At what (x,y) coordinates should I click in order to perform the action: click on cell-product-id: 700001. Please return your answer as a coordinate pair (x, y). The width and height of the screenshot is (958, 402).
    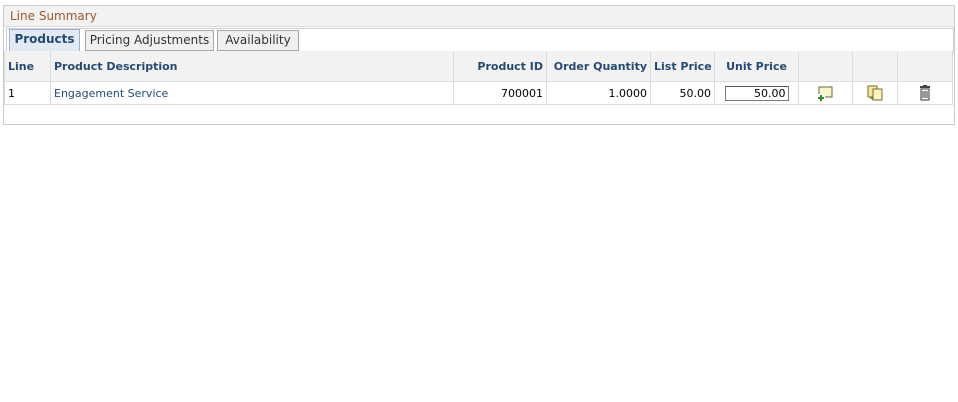
    Looking at the image, I should click on (500, 93).